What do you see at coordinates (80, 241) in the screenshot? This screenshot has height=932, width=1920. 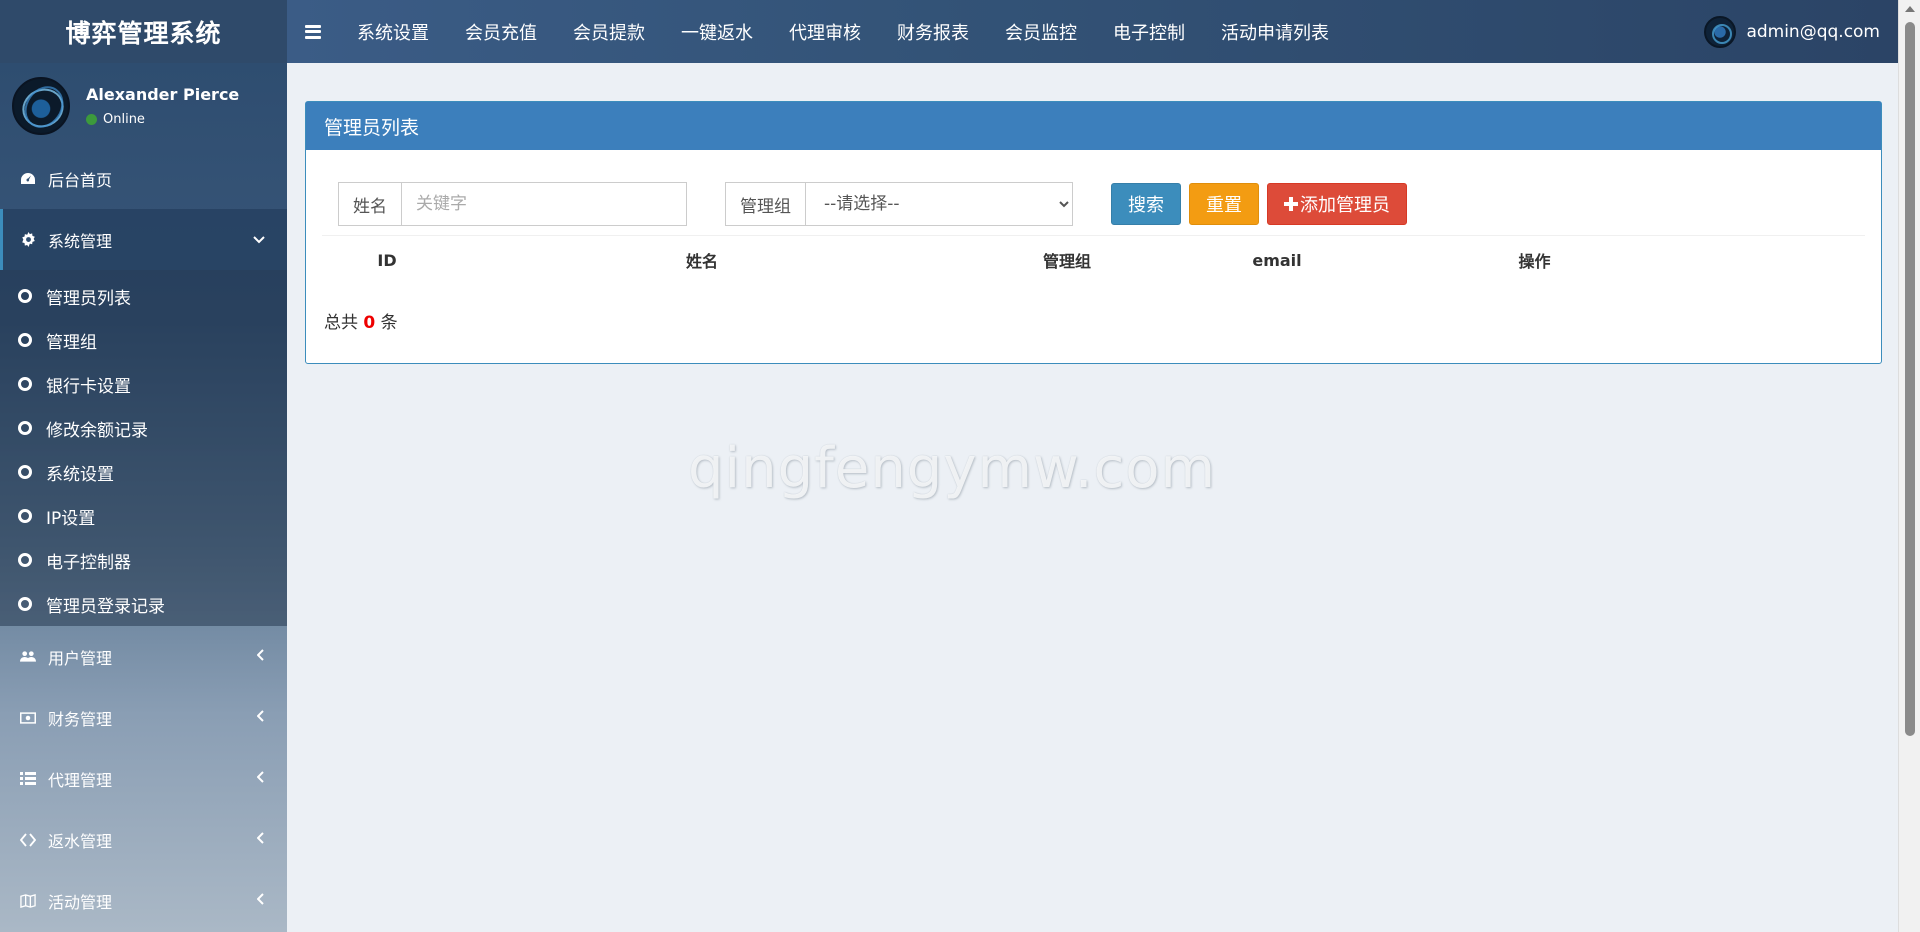 I see `sidebar-item-label: 系统管理` at bounding box center [80, 241].